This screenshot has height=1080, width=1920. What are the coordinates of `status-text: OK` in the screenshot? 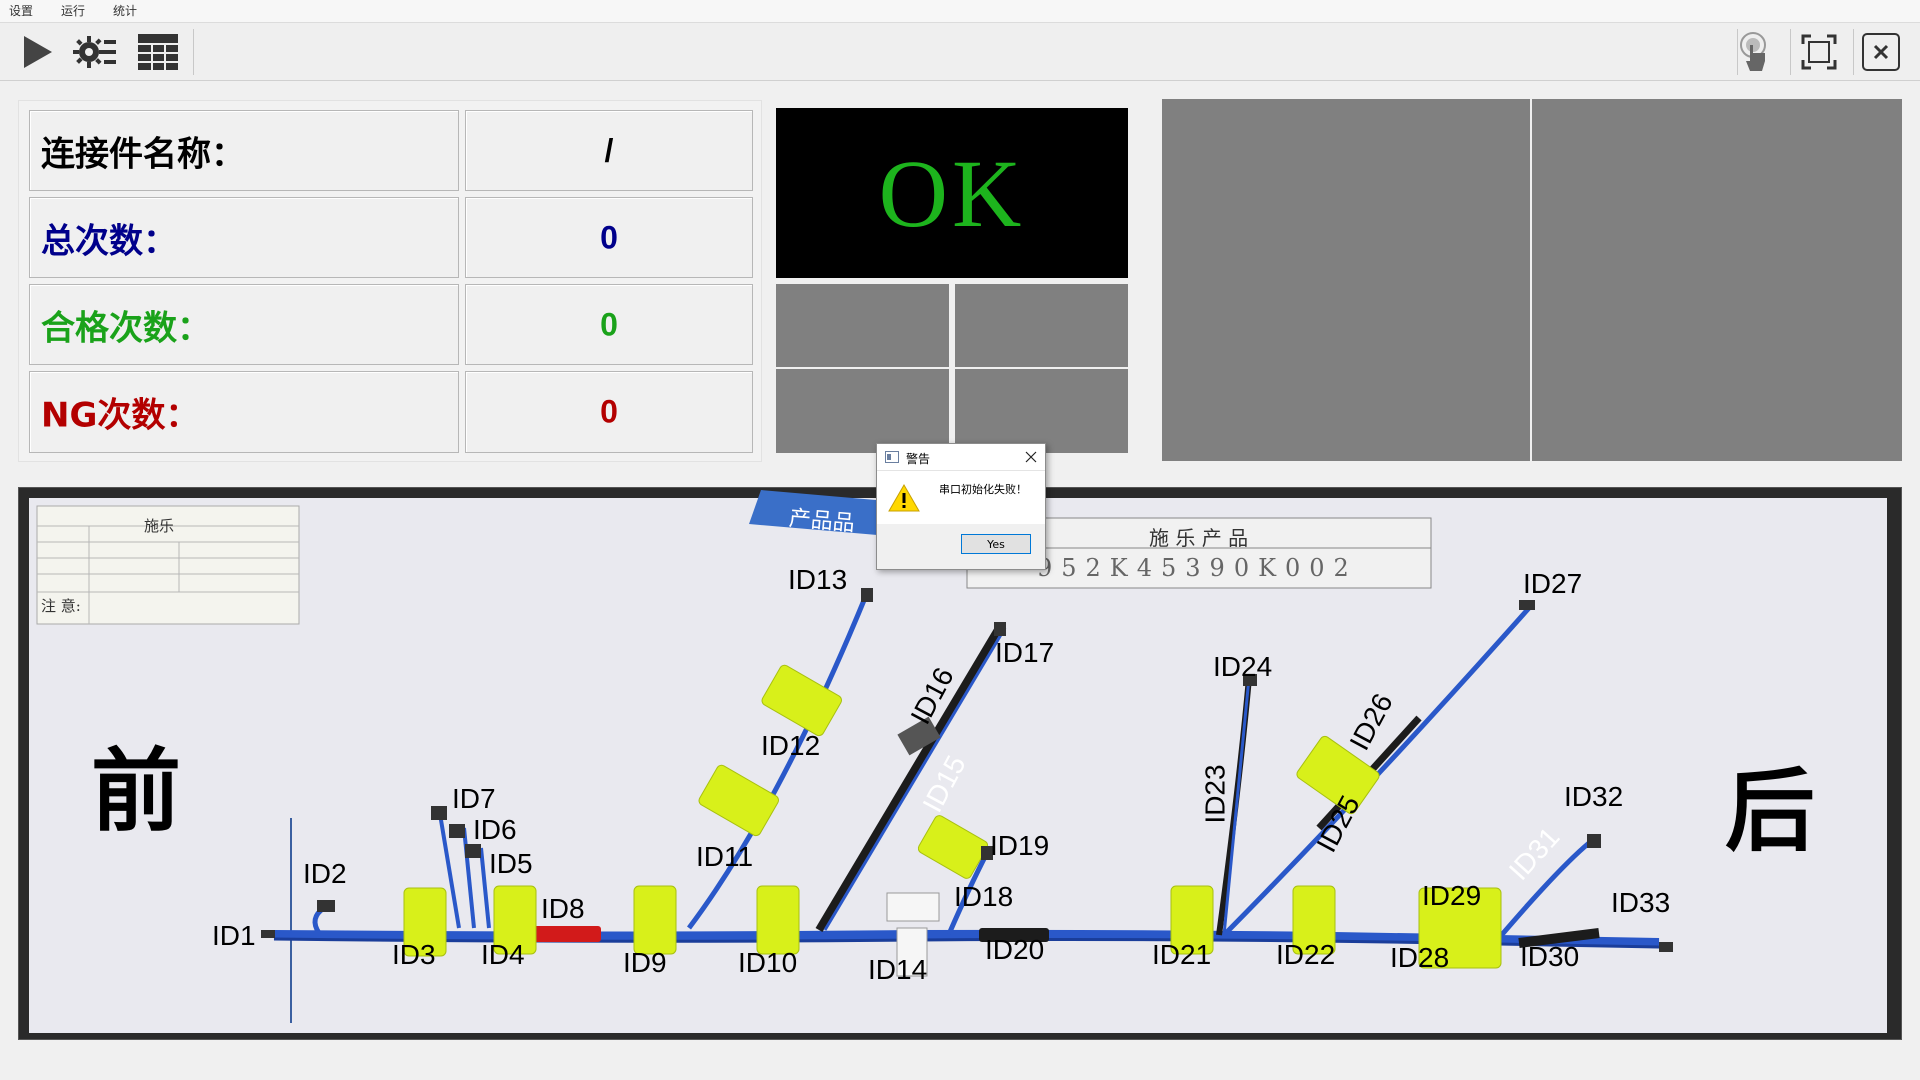 It's located at (952, 193).